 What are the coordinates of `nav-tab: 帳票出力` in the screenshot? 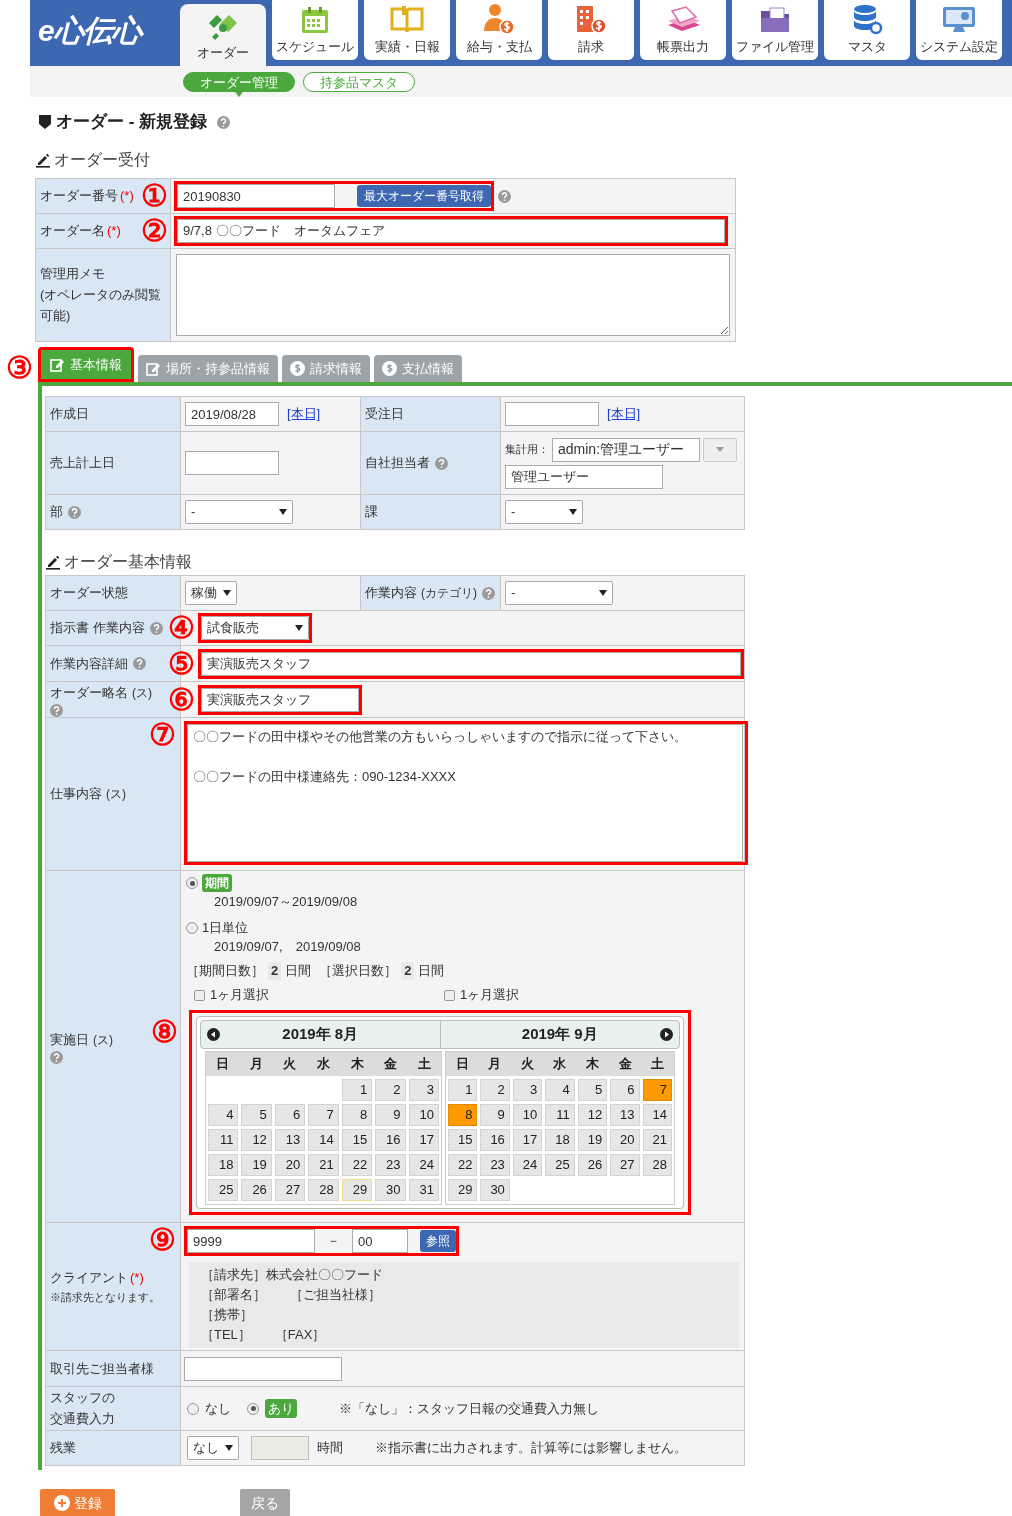 It's located at (683, 30).